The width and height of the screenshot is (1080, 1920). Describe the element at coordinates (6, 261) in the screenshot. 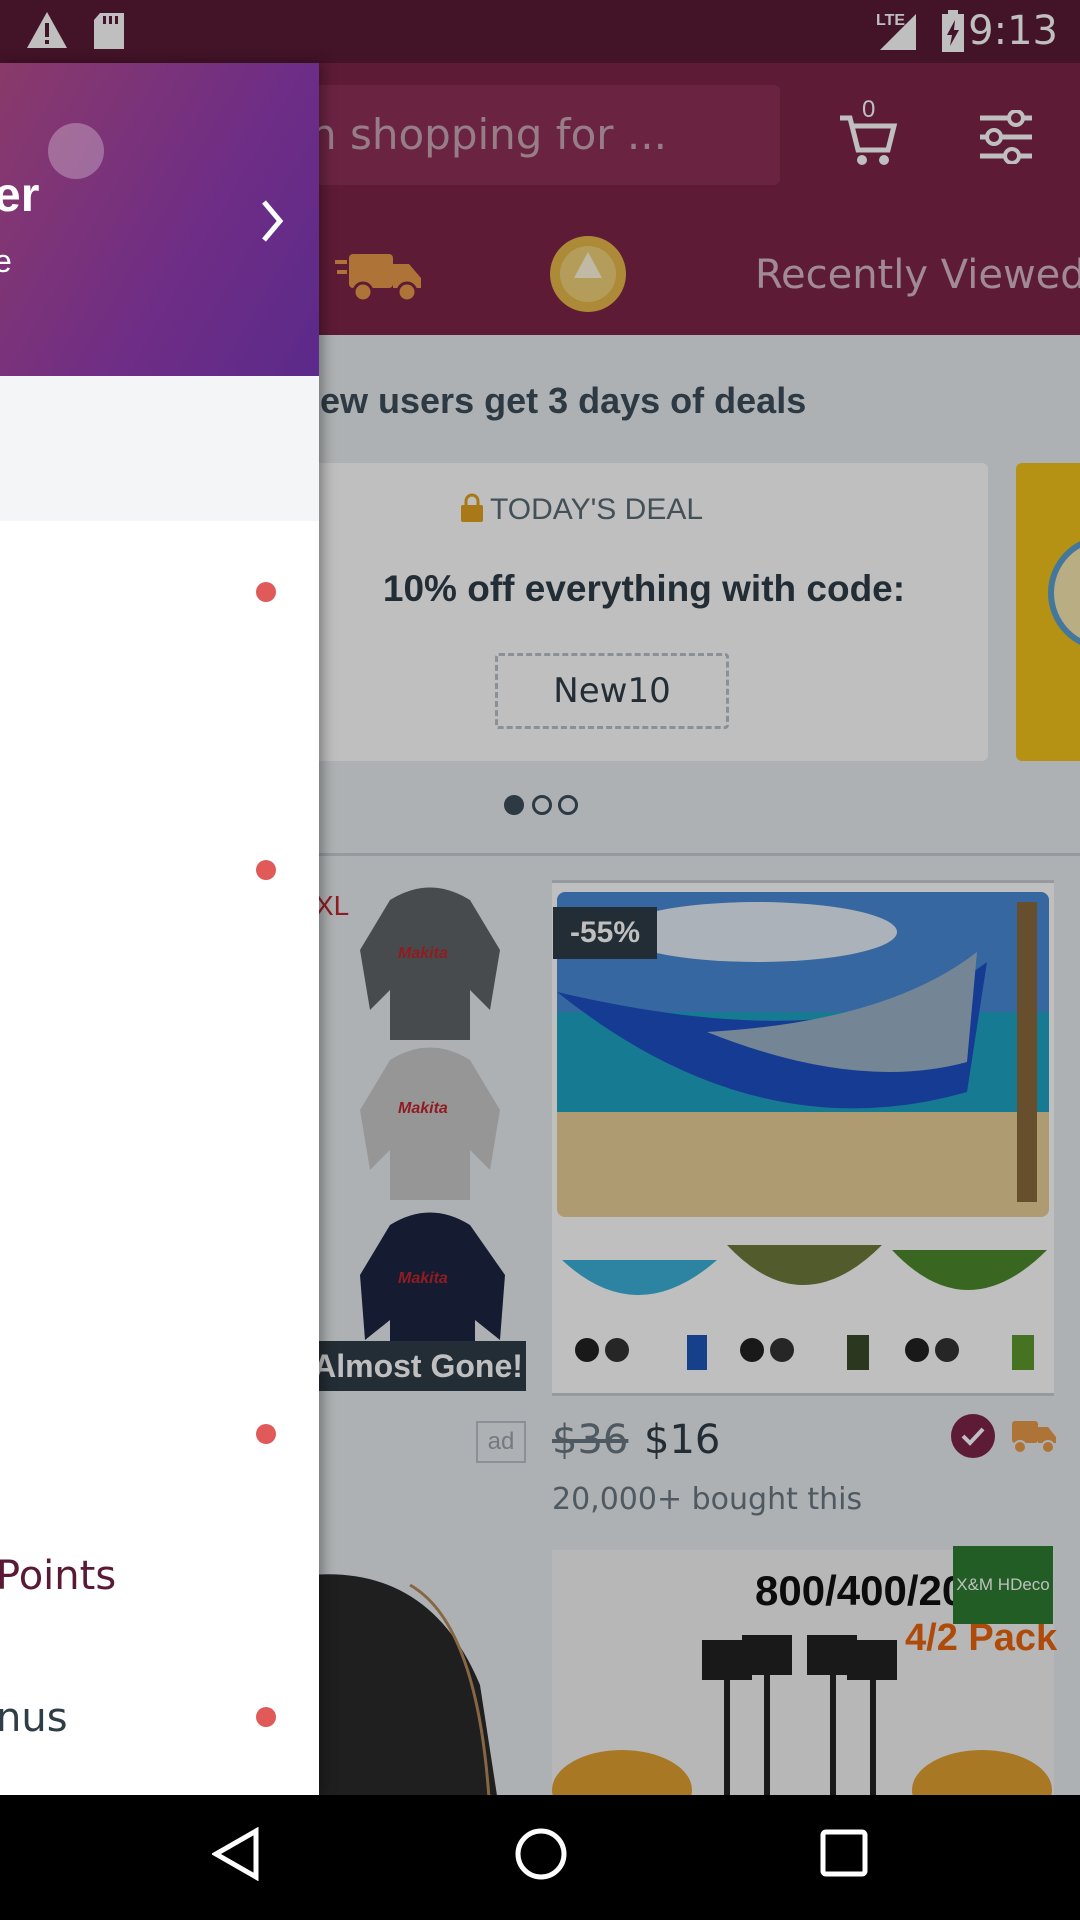

I see `profile-subtitle: e` at that location.